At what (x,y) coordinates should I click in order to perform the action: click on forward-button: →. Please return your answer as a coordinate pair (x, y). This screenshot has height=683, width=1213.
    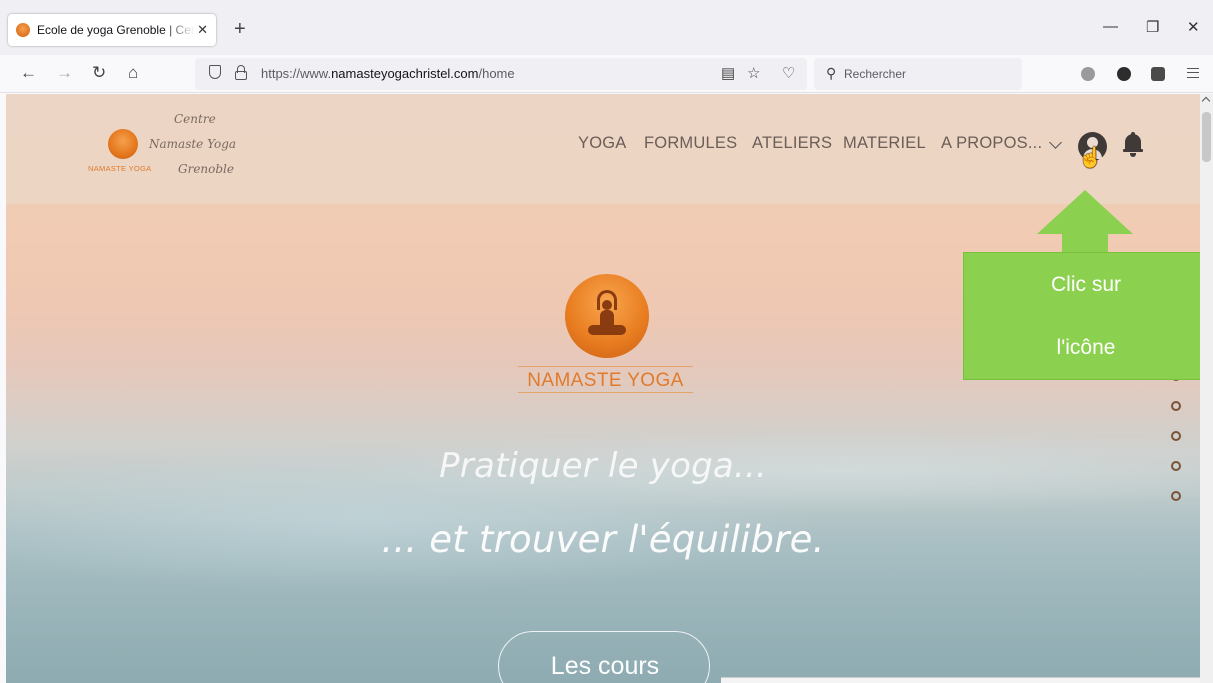
    Looking at the image, I should click on (64, 73).